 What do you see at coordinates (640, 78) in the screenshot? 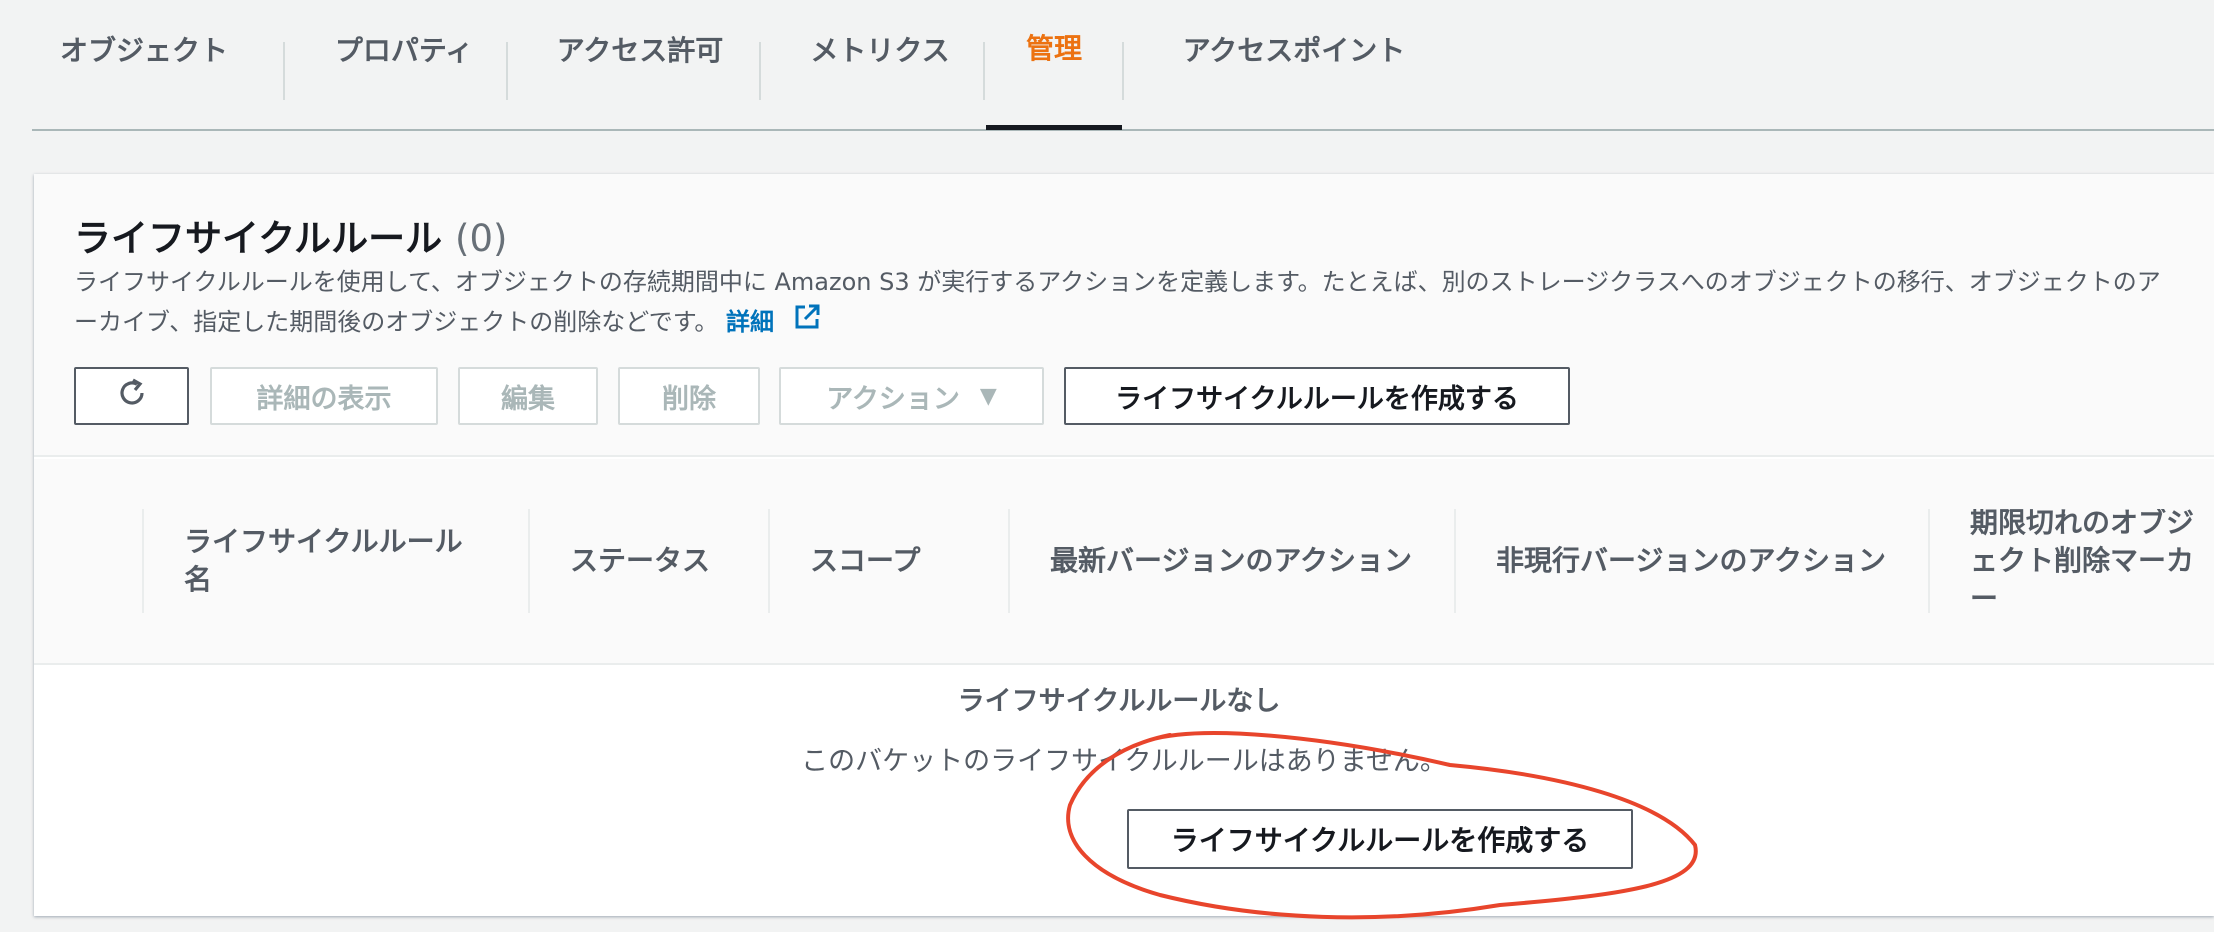
I see `tab-permissions: アクセス許可` at bounding box center [640, 78].